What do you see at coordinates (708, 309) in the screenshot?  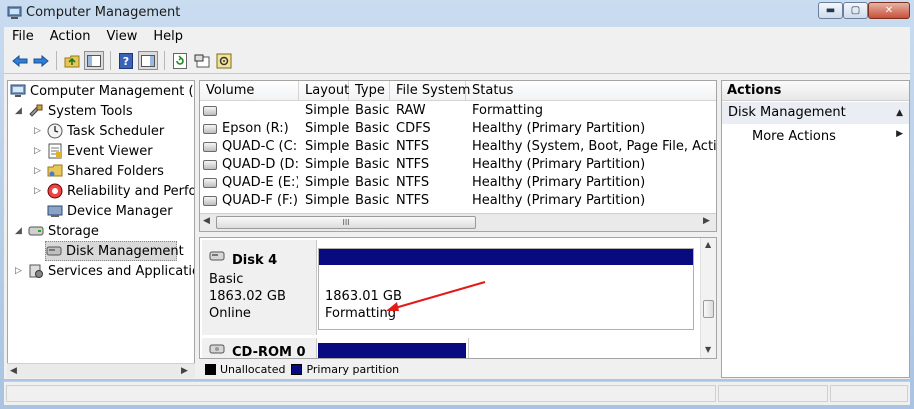 I see `scroll-thumb` at bounding box center [708, 309].